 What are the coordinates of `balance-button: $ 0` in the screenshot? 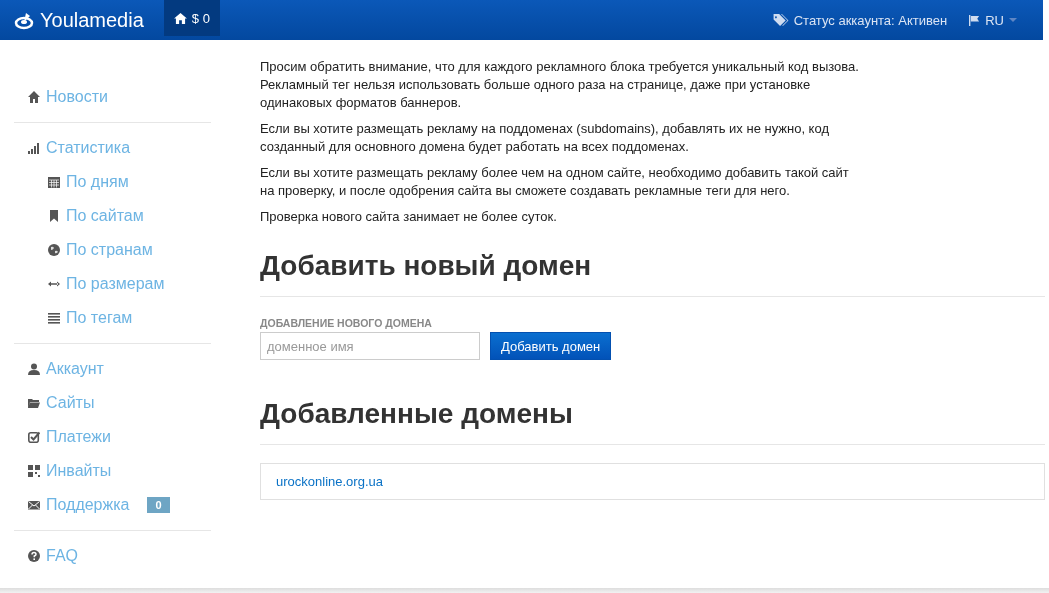 It's located at (191, 18).